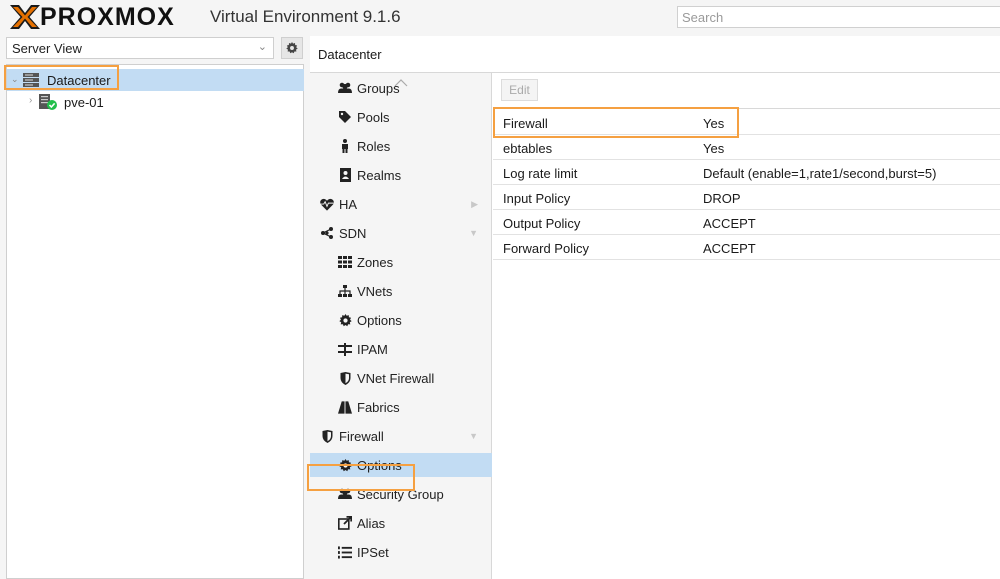  I want to click on nav-item-groups: Groups, so click(401, 88).